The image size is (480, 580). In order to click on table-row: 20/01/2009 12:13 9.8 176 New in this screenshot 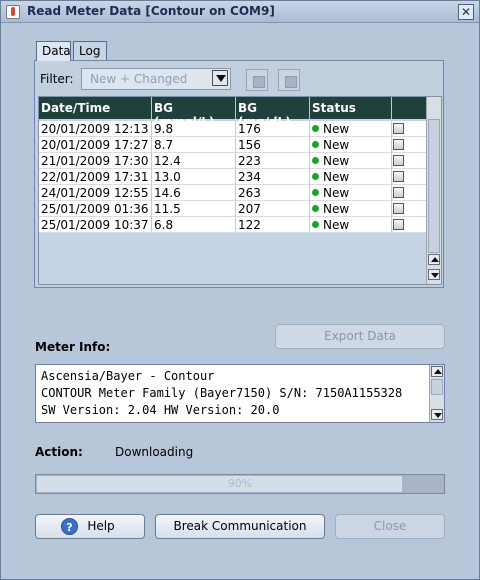, I will do `click(233, 129)`.